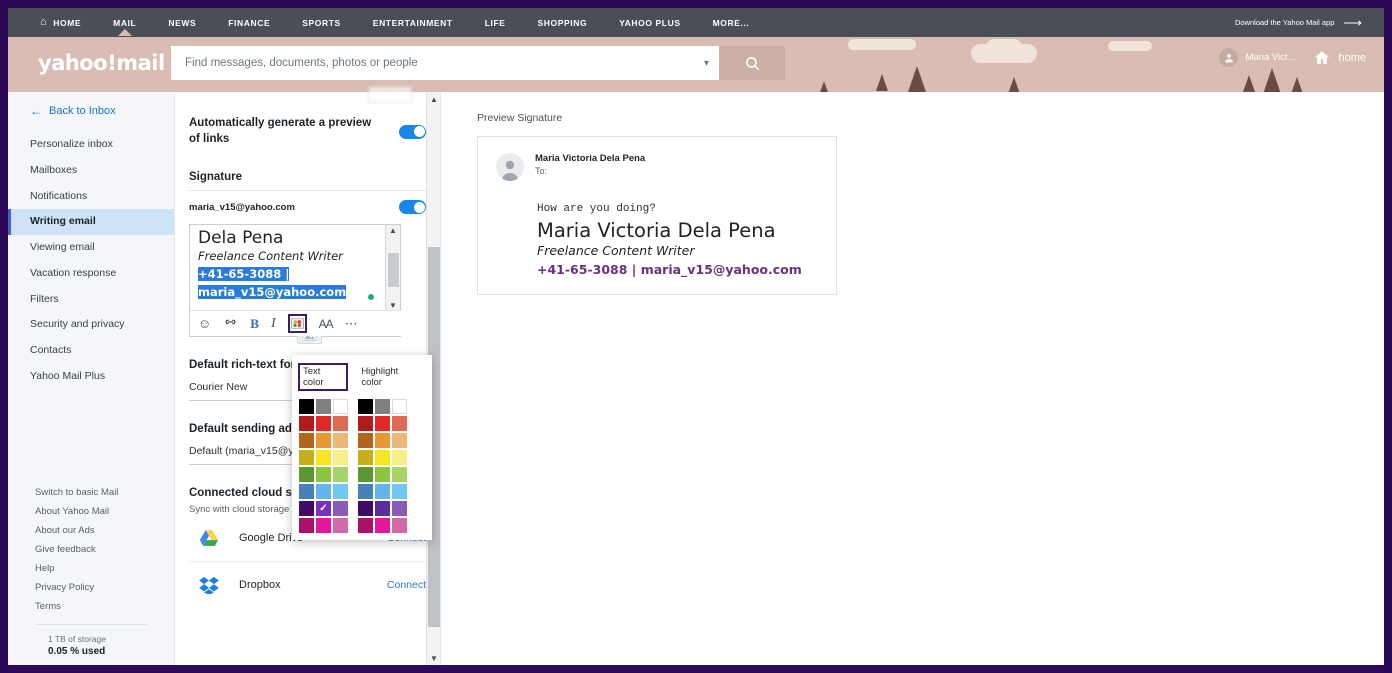  What do you see at coordinates (706, 63) in the screenshot?
I see `chevron-down-icon: ▾` at bounding box center [706, 63].